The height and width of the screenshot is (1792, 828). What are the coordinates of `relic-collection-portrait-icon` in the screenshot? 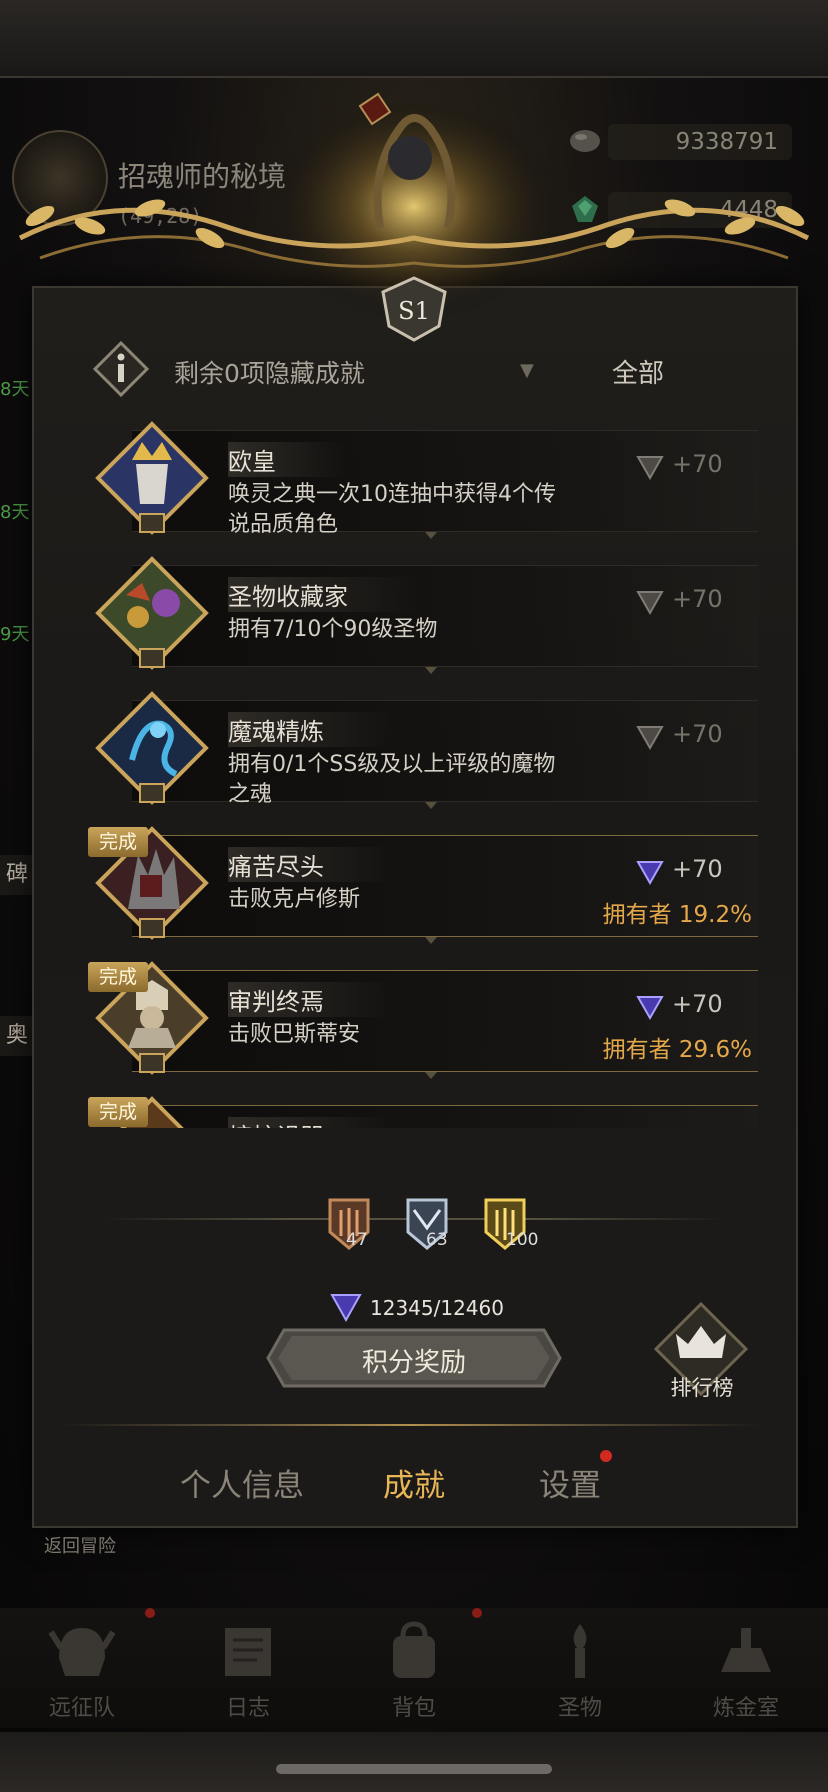 It's located at (152, 613).